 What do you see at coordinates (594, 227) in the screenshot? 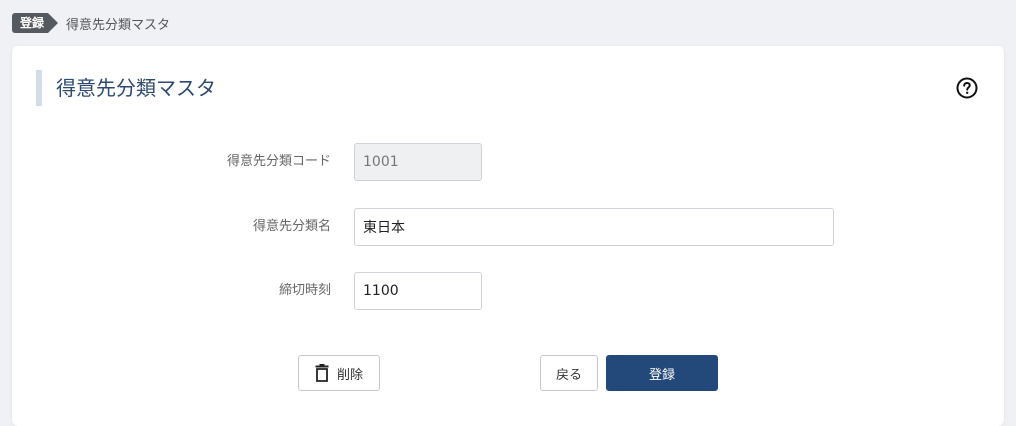
I see `name-field` at bounding box center [594, 227].